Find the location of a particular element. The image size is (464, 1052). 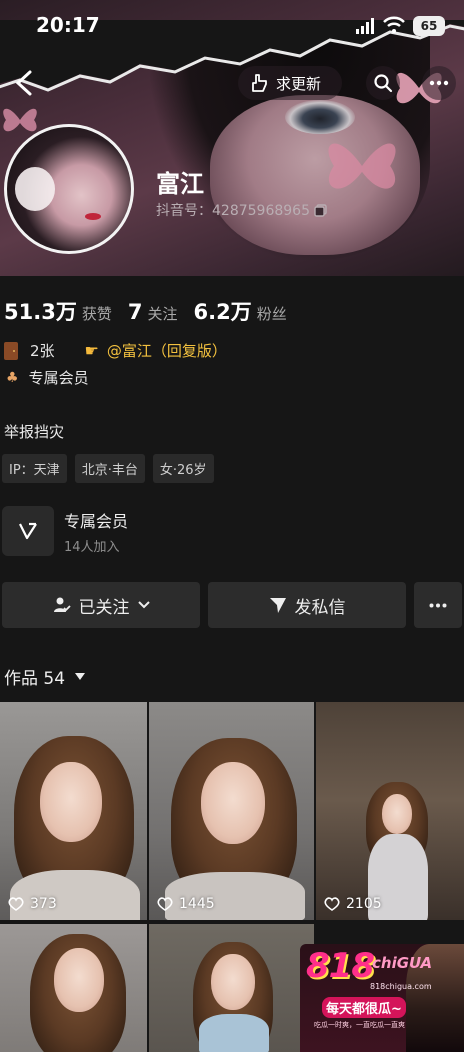

stat-value: 7 is located at coordinates (135, 312).